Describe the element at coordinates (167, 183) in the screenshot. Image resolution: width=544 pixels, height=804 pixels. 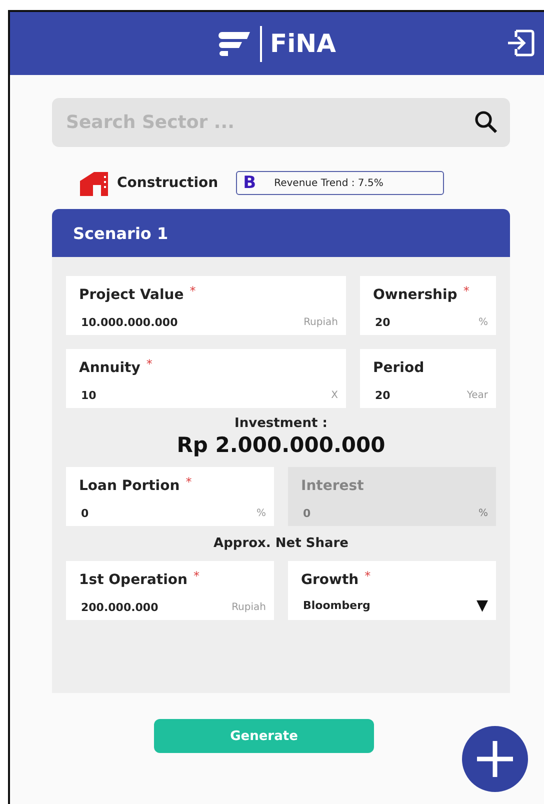
I see `sector-name: Construction` at that location.